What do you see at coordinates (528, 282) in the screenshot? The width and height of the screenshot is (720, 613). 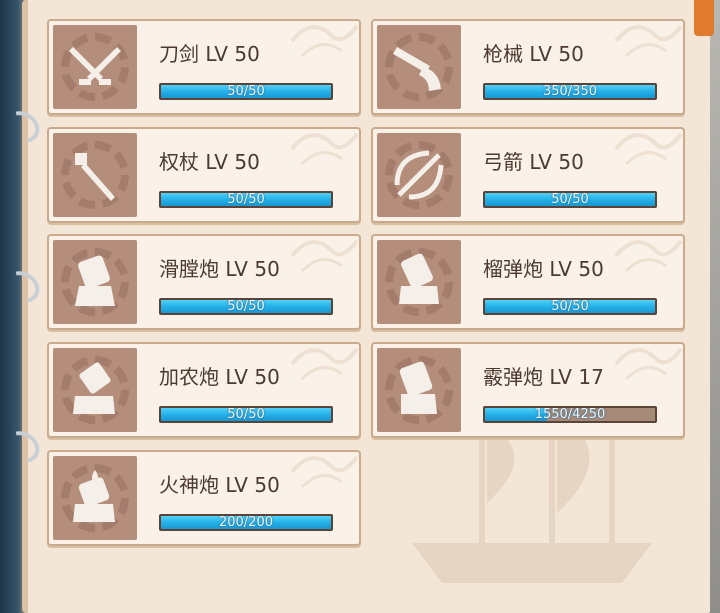 I see `skill-card-6: 榴弹炮 LV 50 50/50` at bounding box center [528, 282].